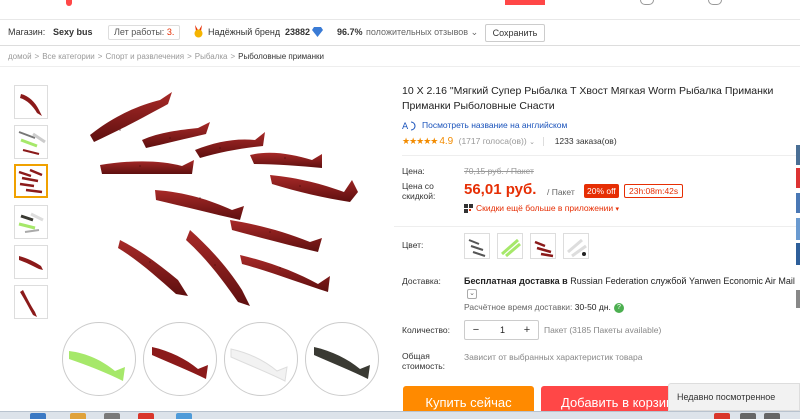 The height and width of the screenshot is (419, 800). I want to click on app-discount-link: Скидки ещё больше в приложении ▾, so click(541, 208).